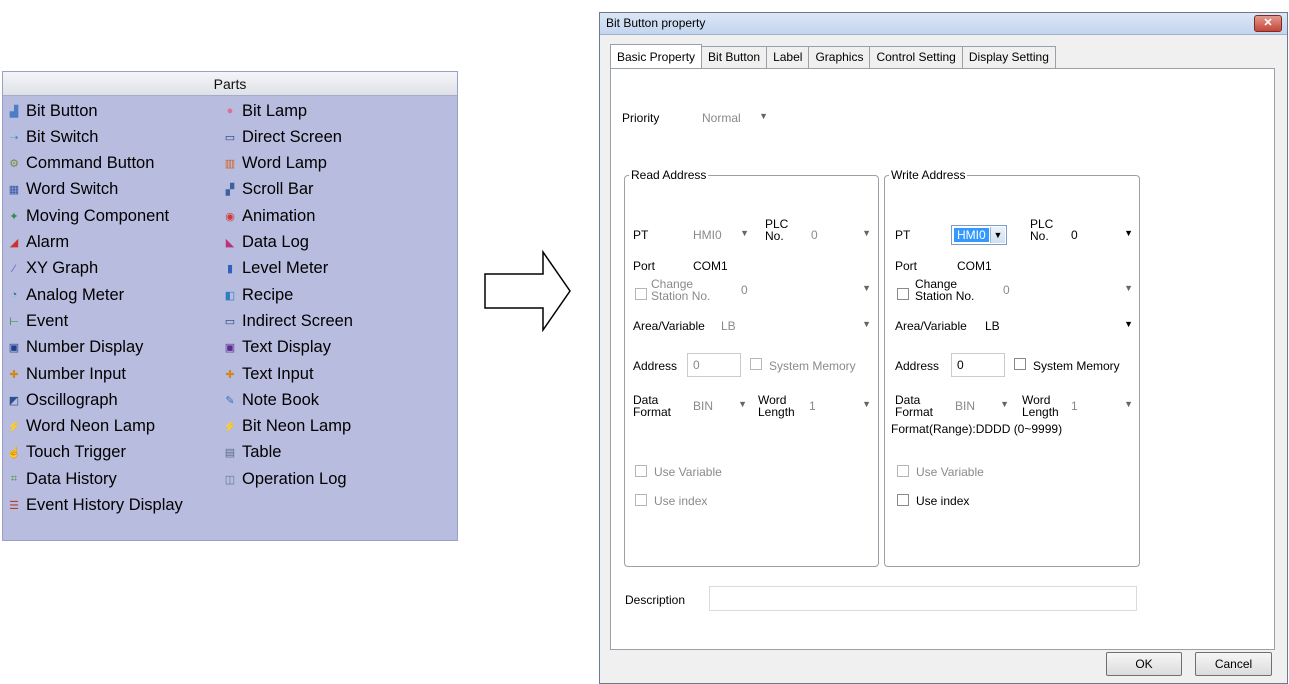  I want to click on part-item-oscillograph: ◩ Oscillograph, so click(62, 400).